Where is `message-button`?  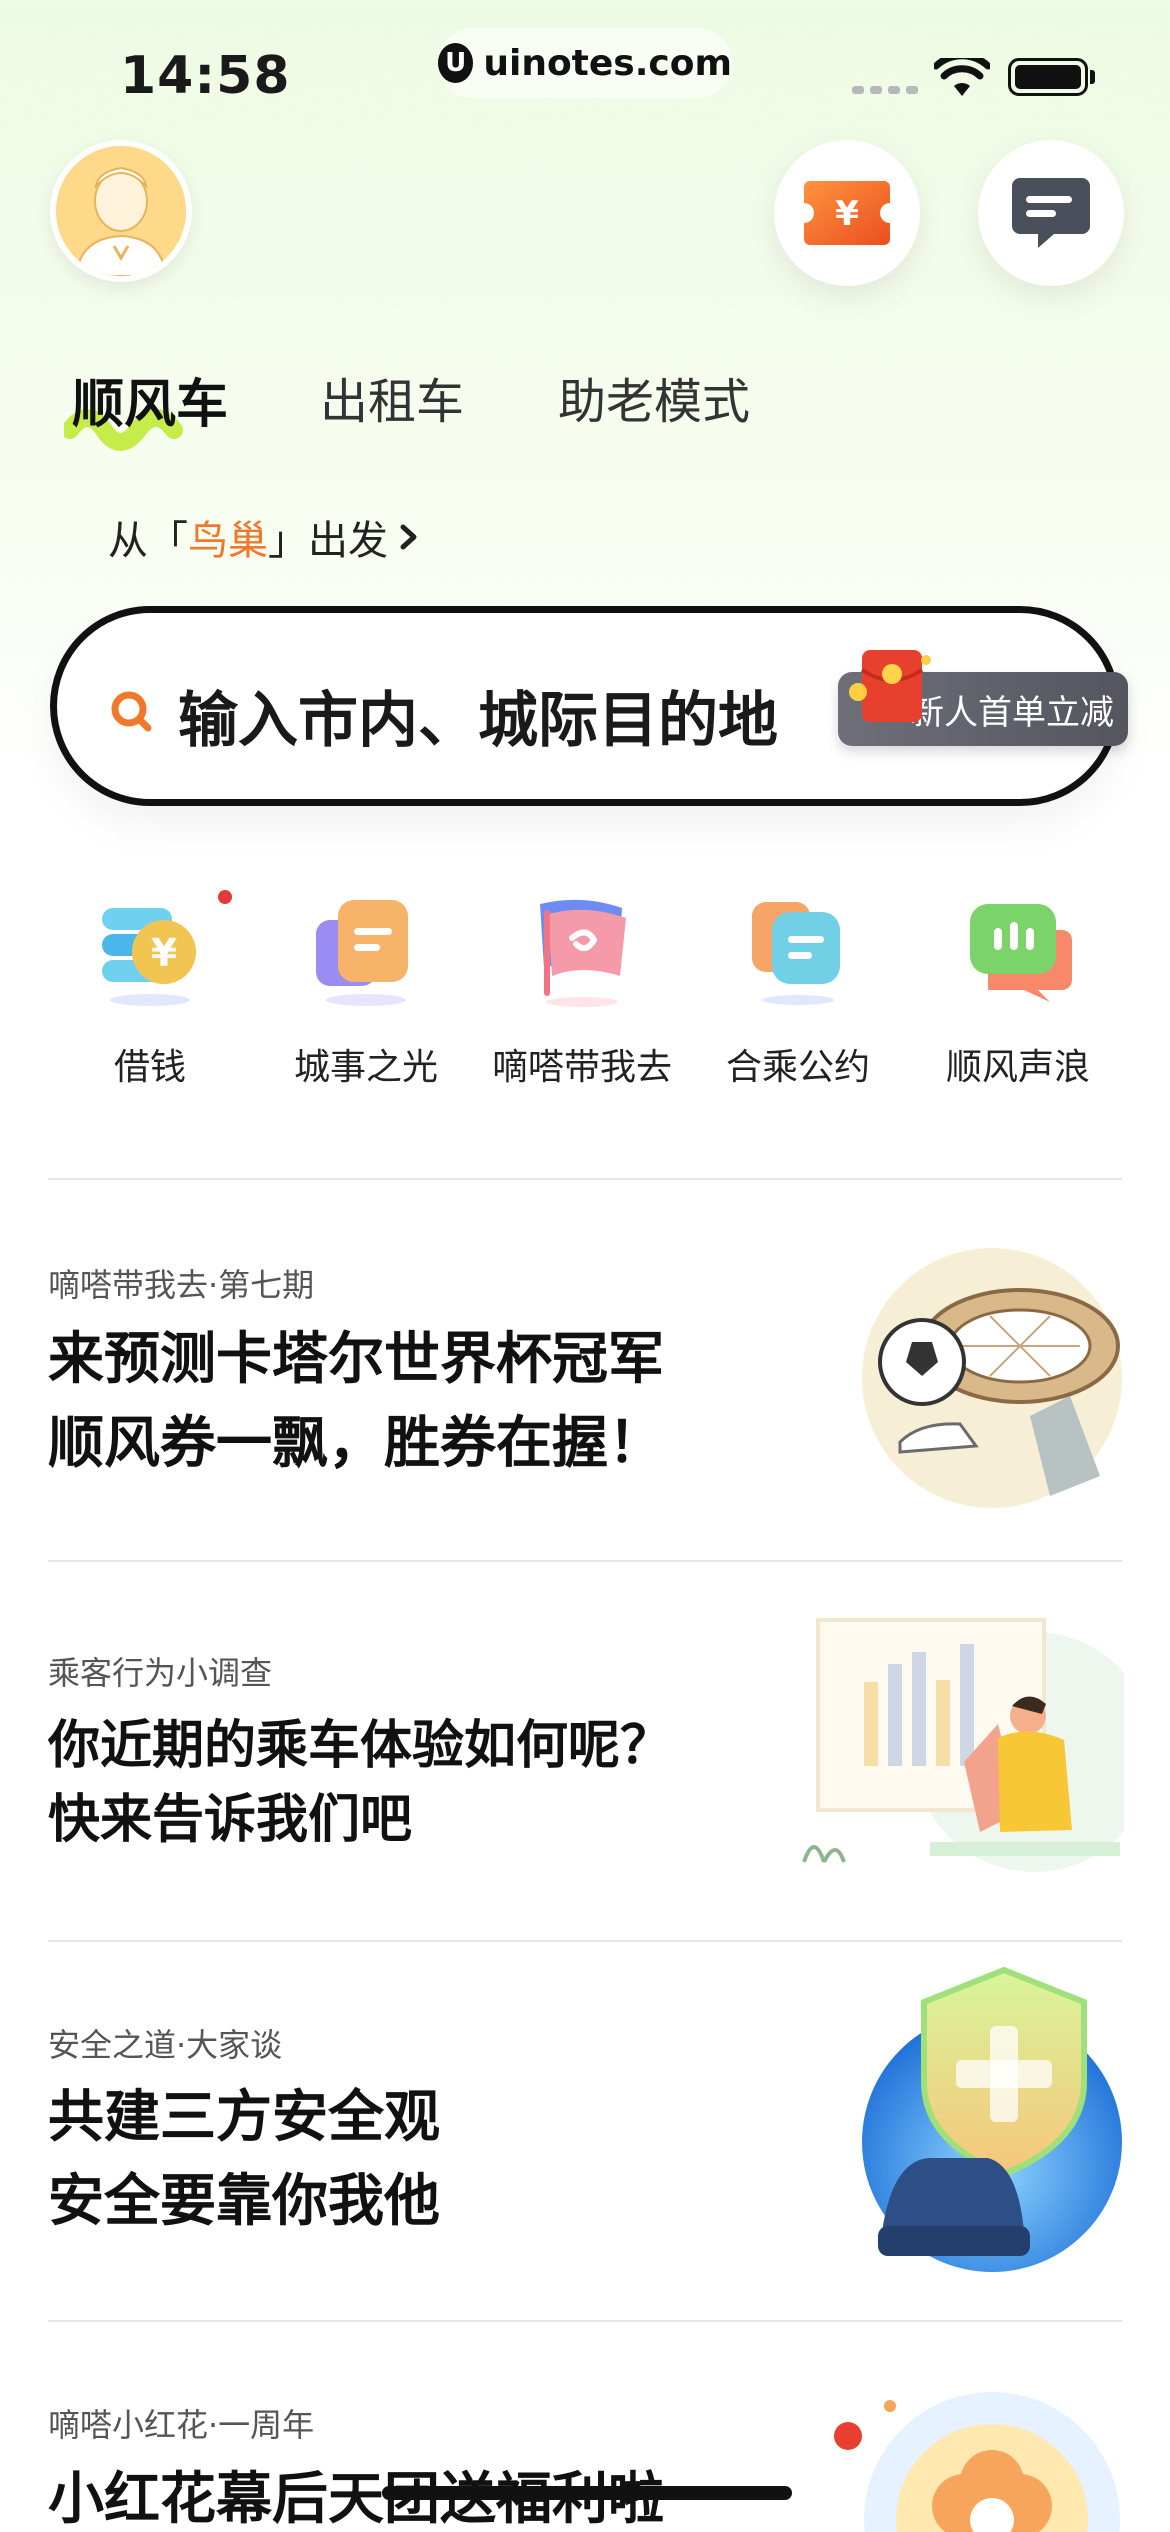
message-button is located at coordinates (1051, 213).